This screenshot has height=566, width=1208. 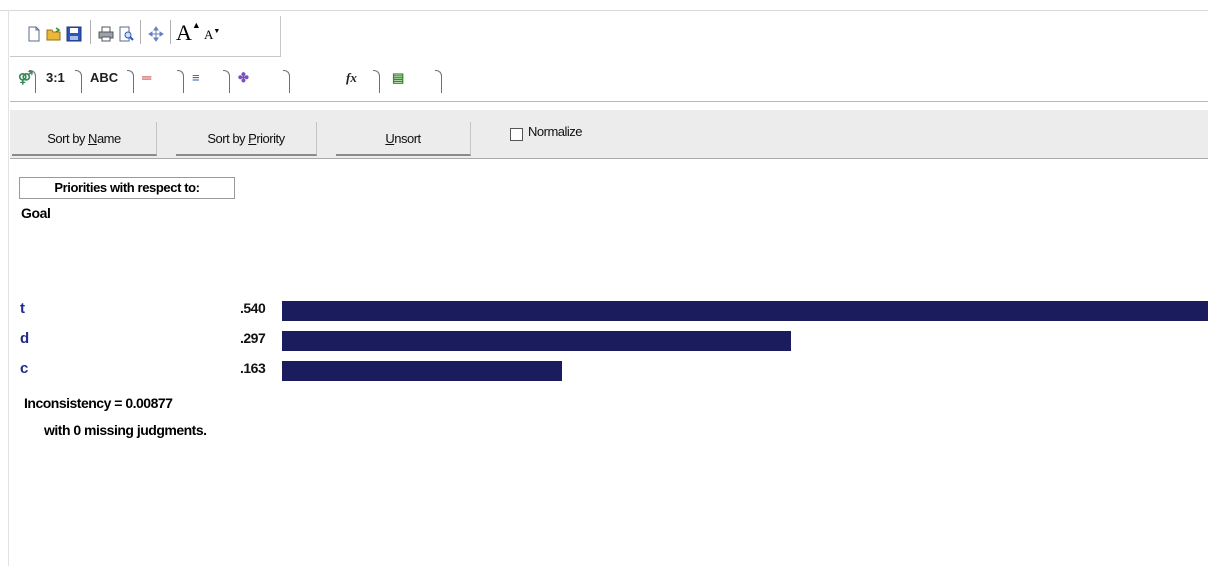 What do you see at coordinates (414, 80) in the screenshot?
I see `notes-tab: ▤` at bounding box center [414, 80].